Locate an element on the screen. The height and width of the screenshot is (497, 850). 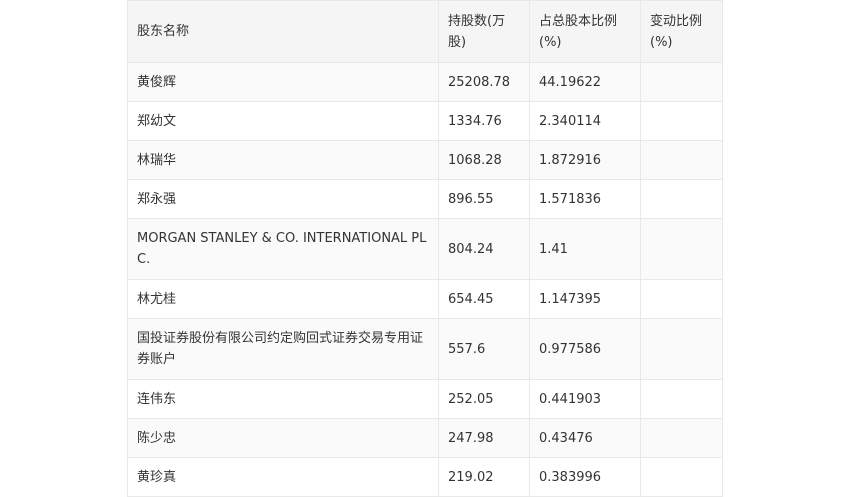
cell-shareholder-name: 黄珍真 is located at coordinates (283, 477).